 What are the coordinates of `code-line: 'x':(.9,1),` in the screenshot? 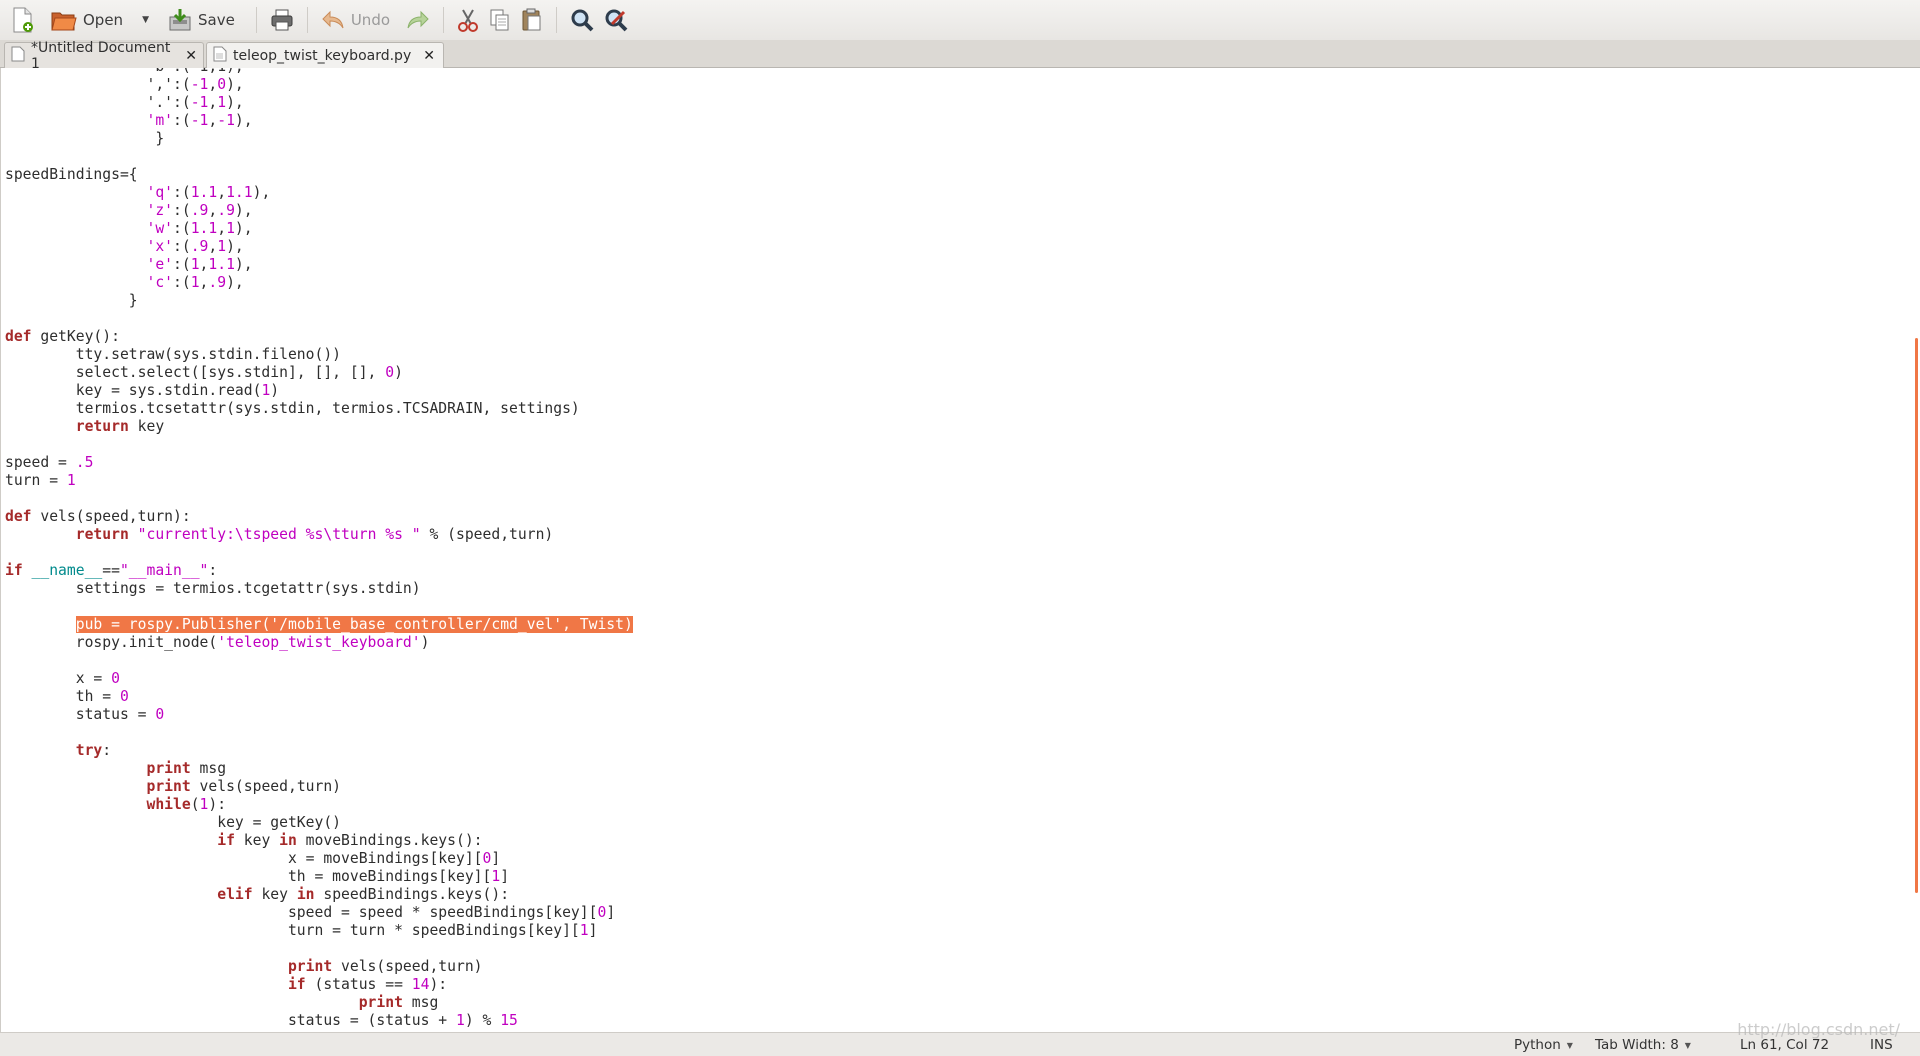 It's located at (319, 247).